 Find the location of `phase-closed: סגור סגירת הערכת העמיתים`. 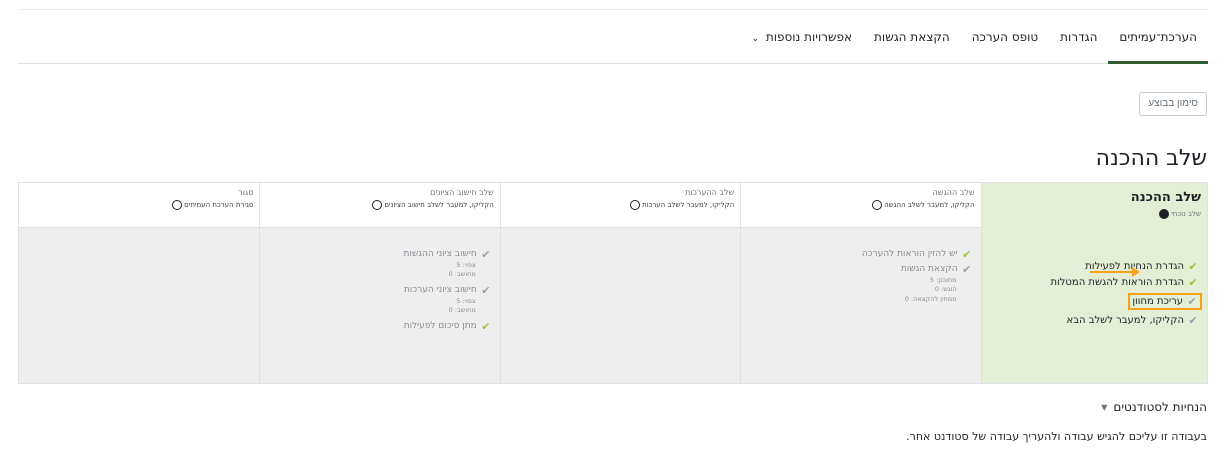

phase-closed: סגור סגירת הערכת העמיתים is located at coordinates (139, 283).